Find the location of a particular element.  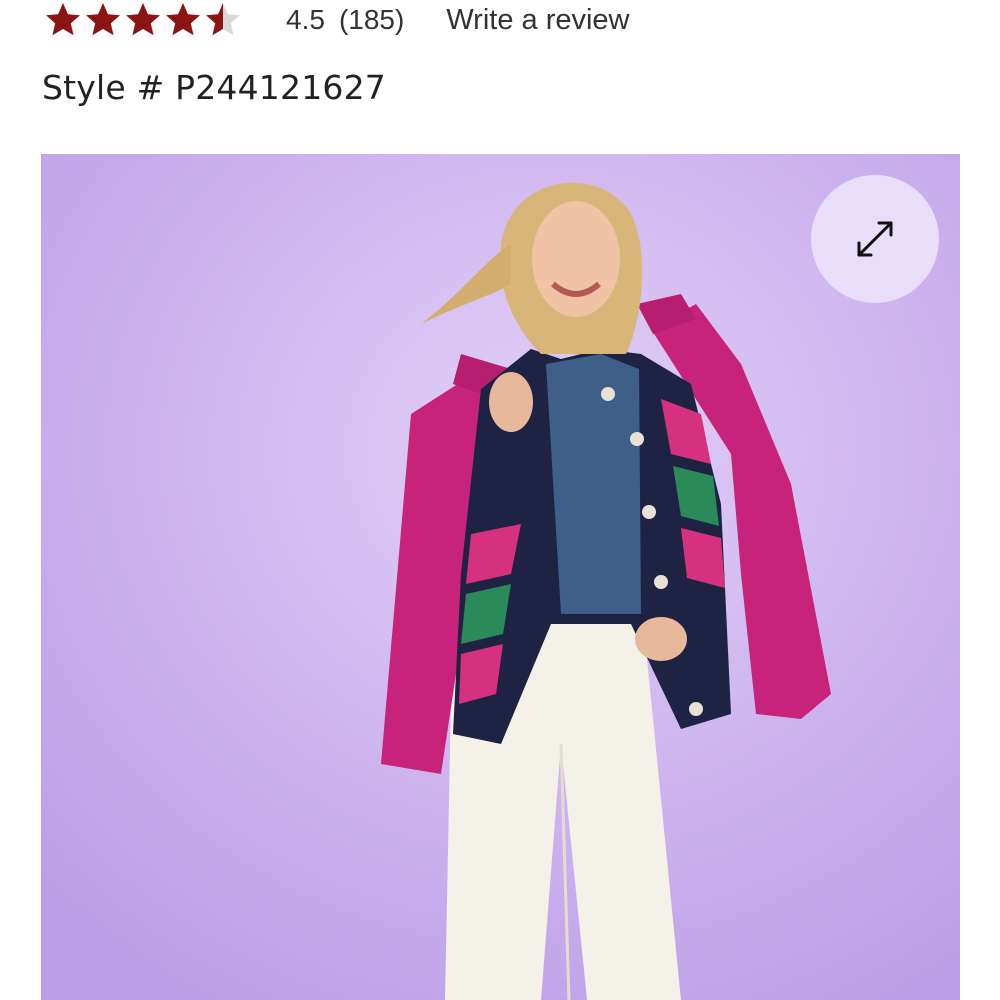

expand-arrows-icon is located at coordinates (875, 239).